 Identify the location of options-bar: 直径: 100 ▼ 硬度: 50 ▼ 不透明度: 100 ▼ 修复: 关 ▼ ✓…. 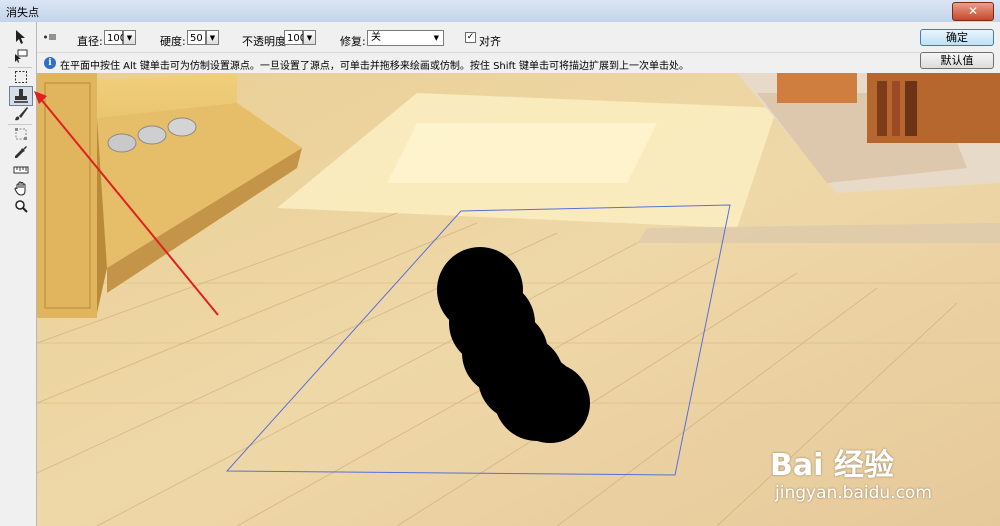
(518, 37).